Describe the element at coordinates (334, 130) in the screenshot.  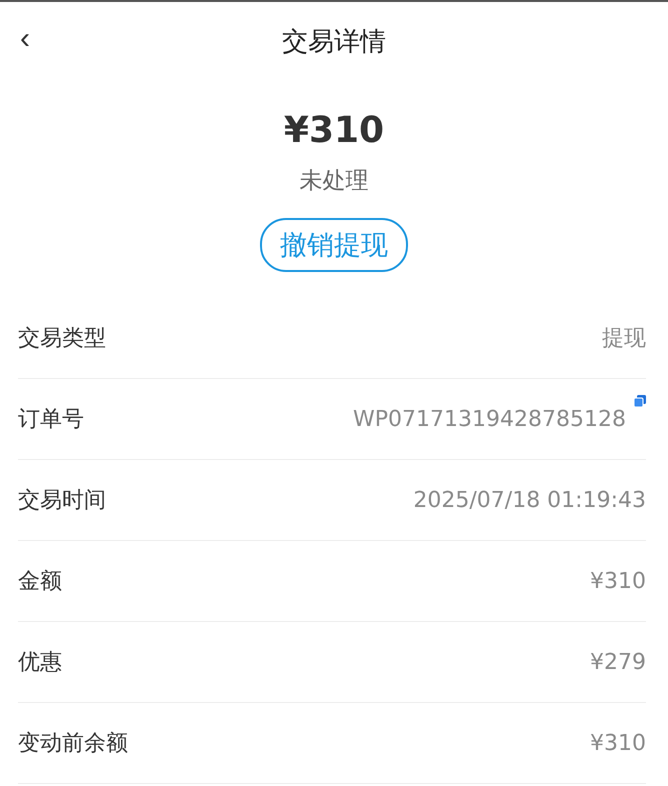
I see `amount-text: ¥310` at that location.